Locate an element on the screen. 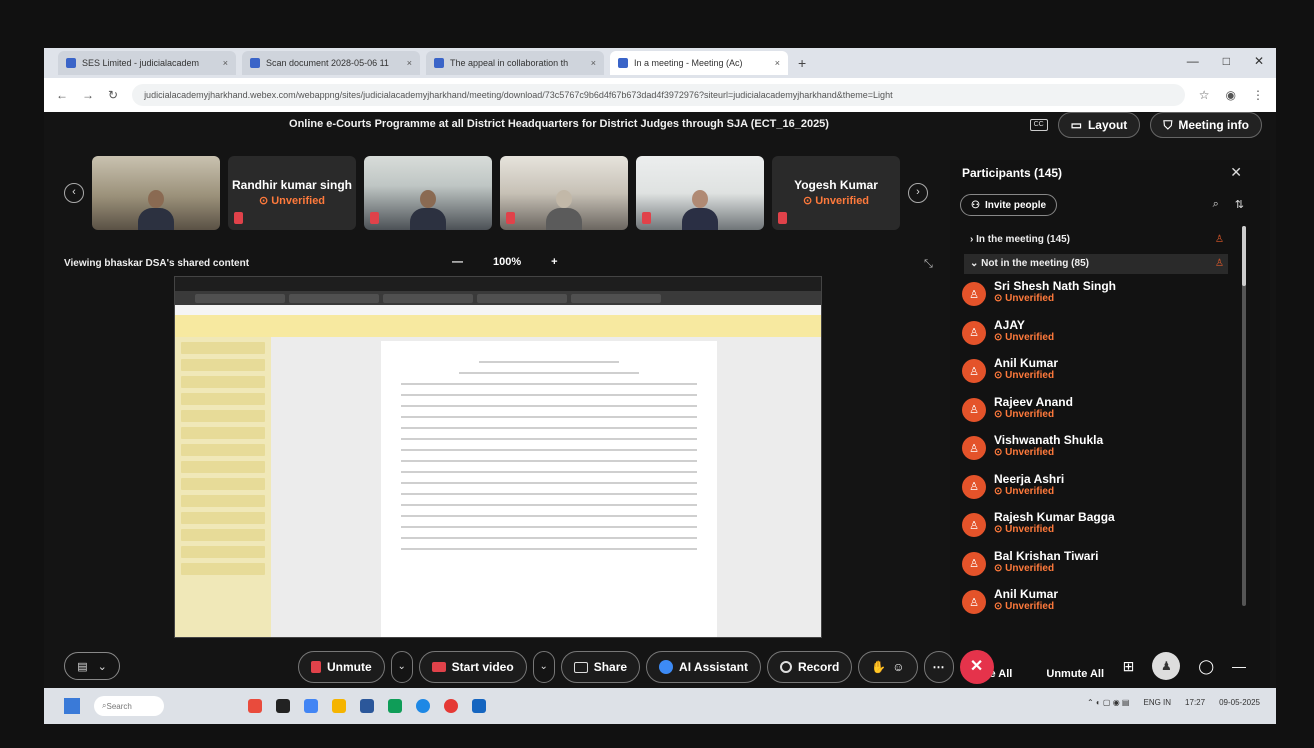  collapse-icon: ⤡ is located at coordinates (928, 264).